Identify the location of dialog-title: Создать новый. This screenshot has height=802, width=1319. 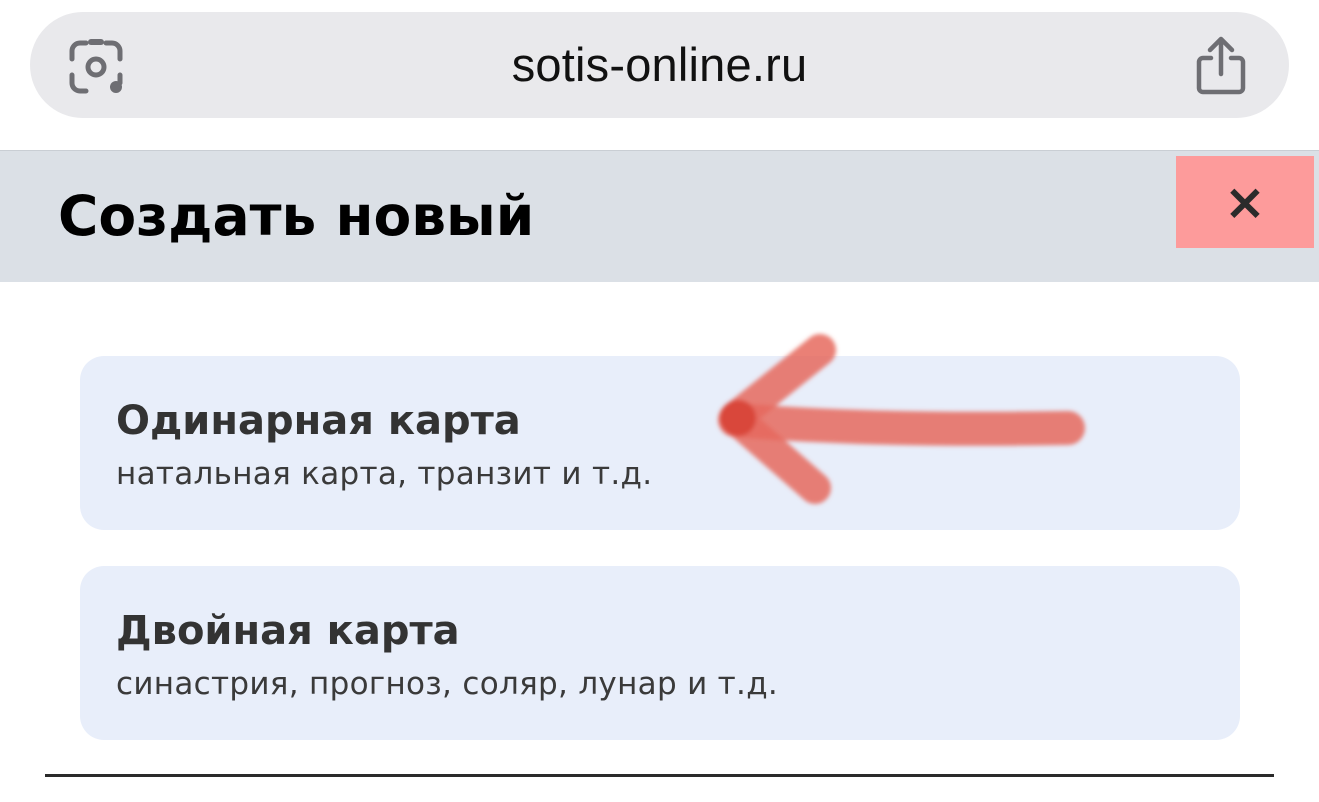
(296, 216).